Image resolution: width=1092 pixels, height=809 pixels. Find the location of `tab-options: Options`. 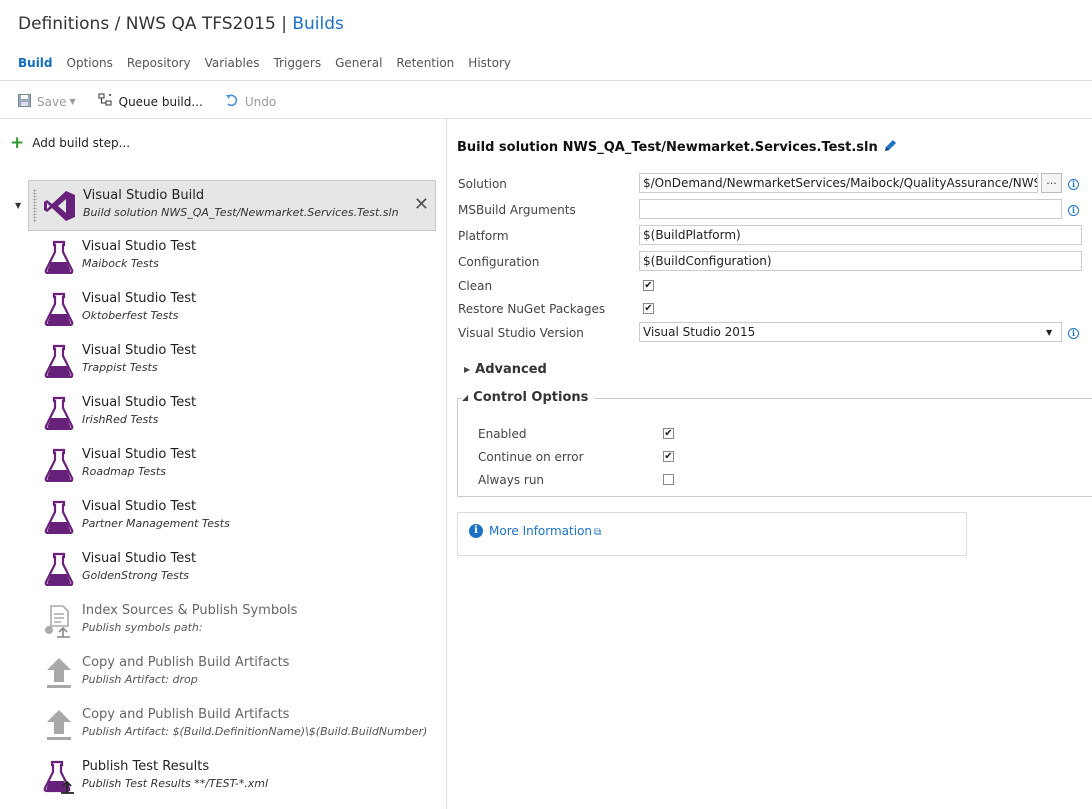

tab-options: Options is located at coordinates (90, 63).